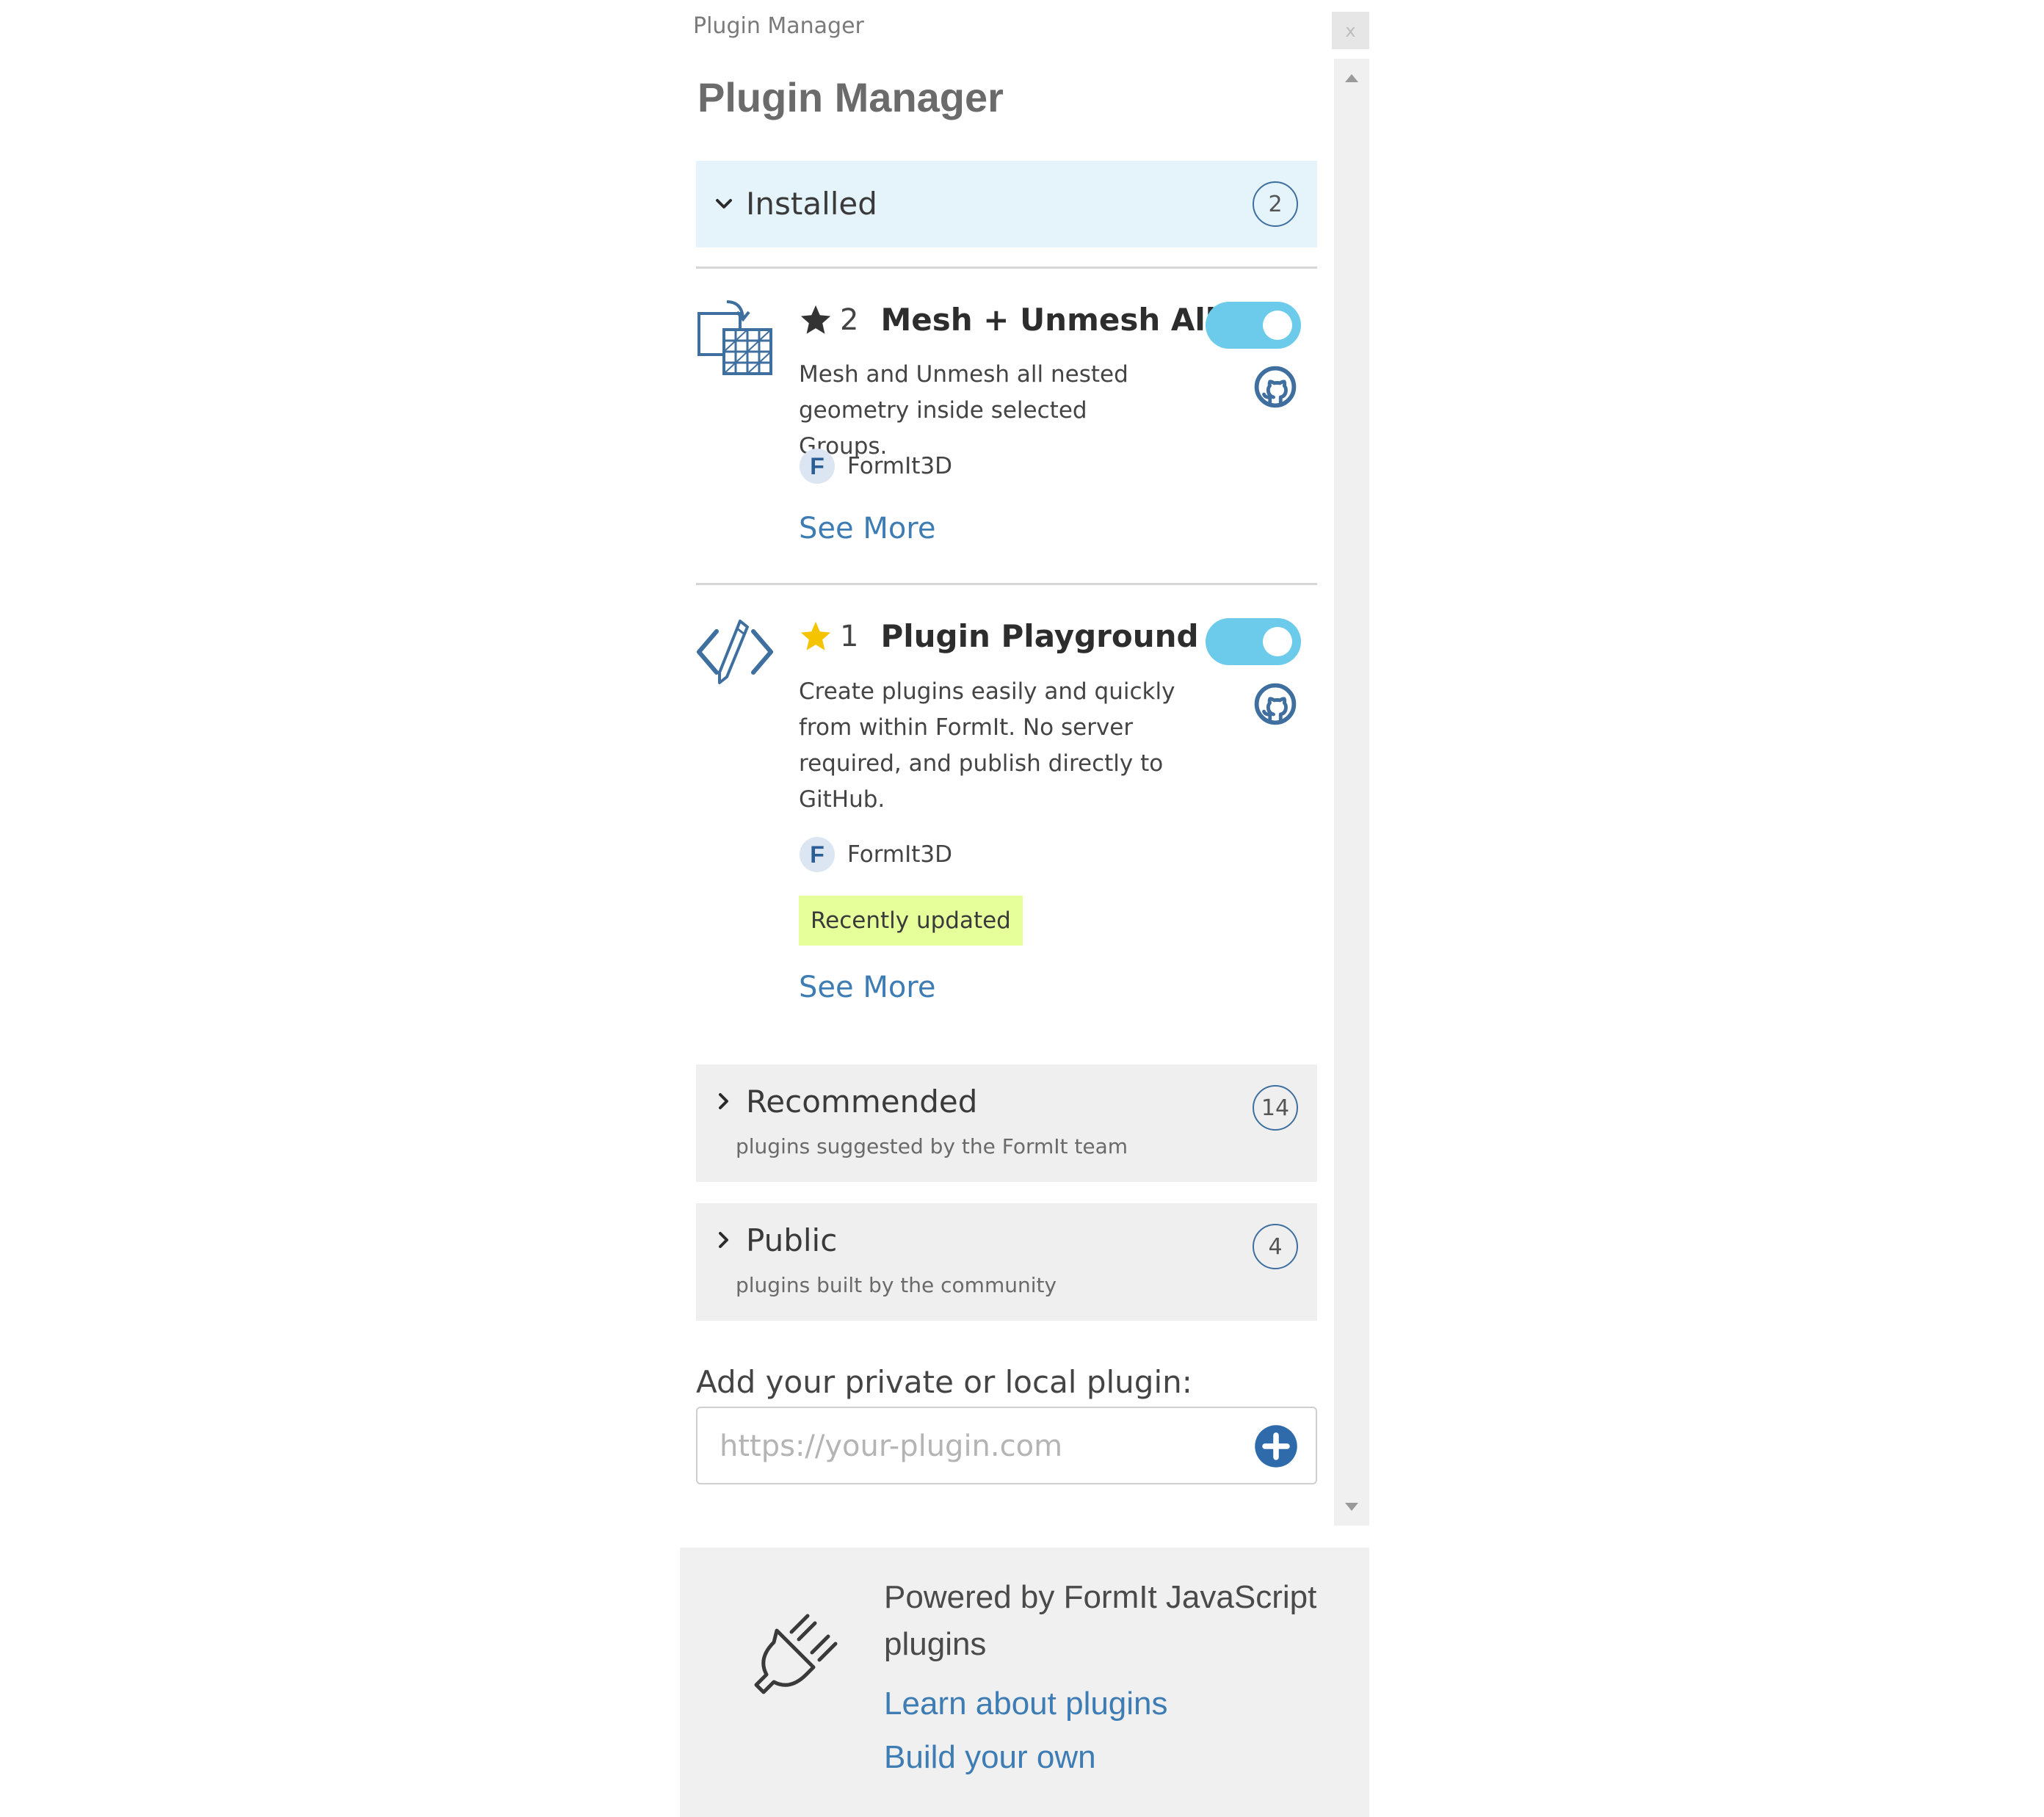  What do you see at coordinates (990, 1757) in the screenshot?
I see `build-your-own-link: Build your own` at bounding box center [990, 1757].